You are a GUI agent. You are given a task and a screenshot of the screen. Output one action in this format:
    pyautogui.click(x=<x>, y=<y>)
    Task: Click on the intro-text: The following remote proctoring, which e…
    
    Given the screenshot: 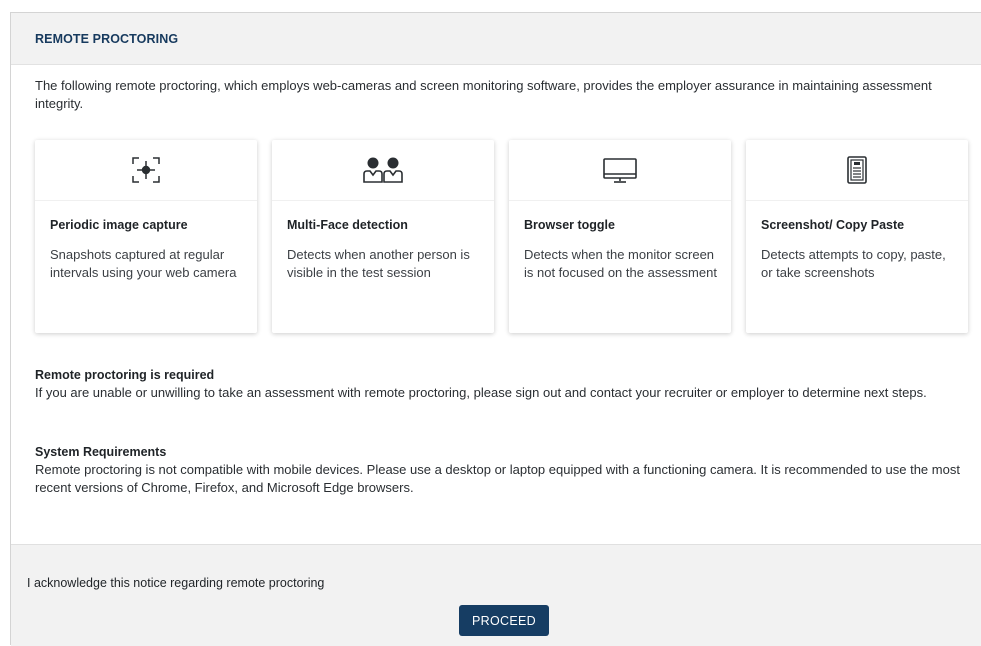 What is the action you would take?
    pyautogui.click(x=483, y=94)
    